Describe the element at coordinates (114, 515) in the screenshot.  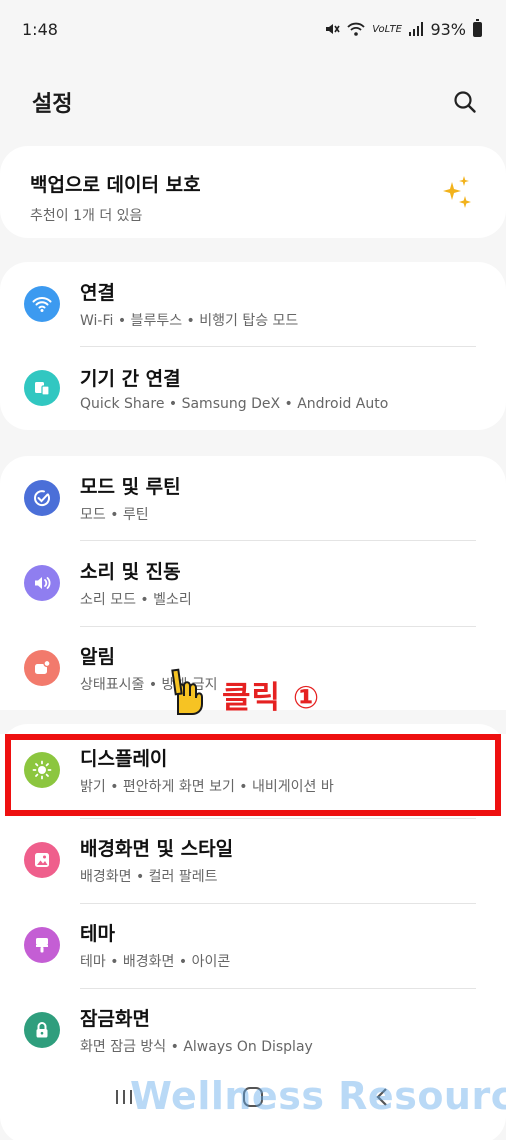
I see `item-subtitle: 모드 • 루틴` at that location.